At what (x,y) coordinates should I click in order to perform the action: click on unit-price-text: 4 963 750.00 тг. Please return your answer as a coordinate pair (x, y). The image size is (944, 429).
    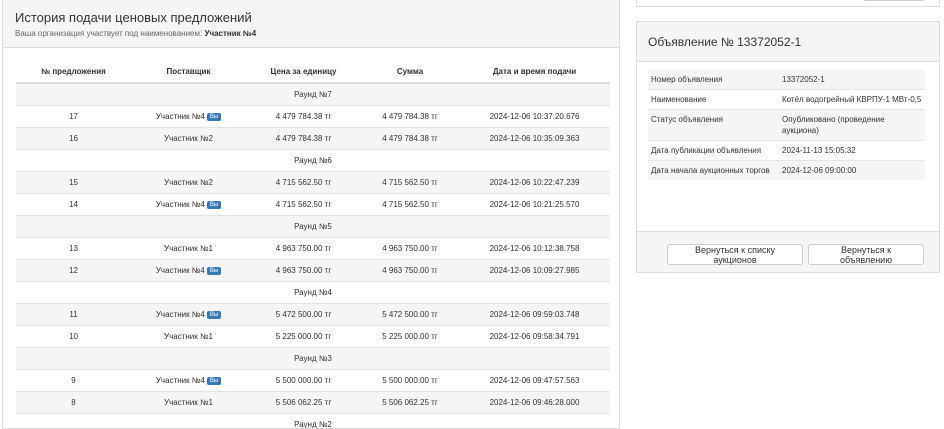
    Looking at the image, I should click on (304, 248).